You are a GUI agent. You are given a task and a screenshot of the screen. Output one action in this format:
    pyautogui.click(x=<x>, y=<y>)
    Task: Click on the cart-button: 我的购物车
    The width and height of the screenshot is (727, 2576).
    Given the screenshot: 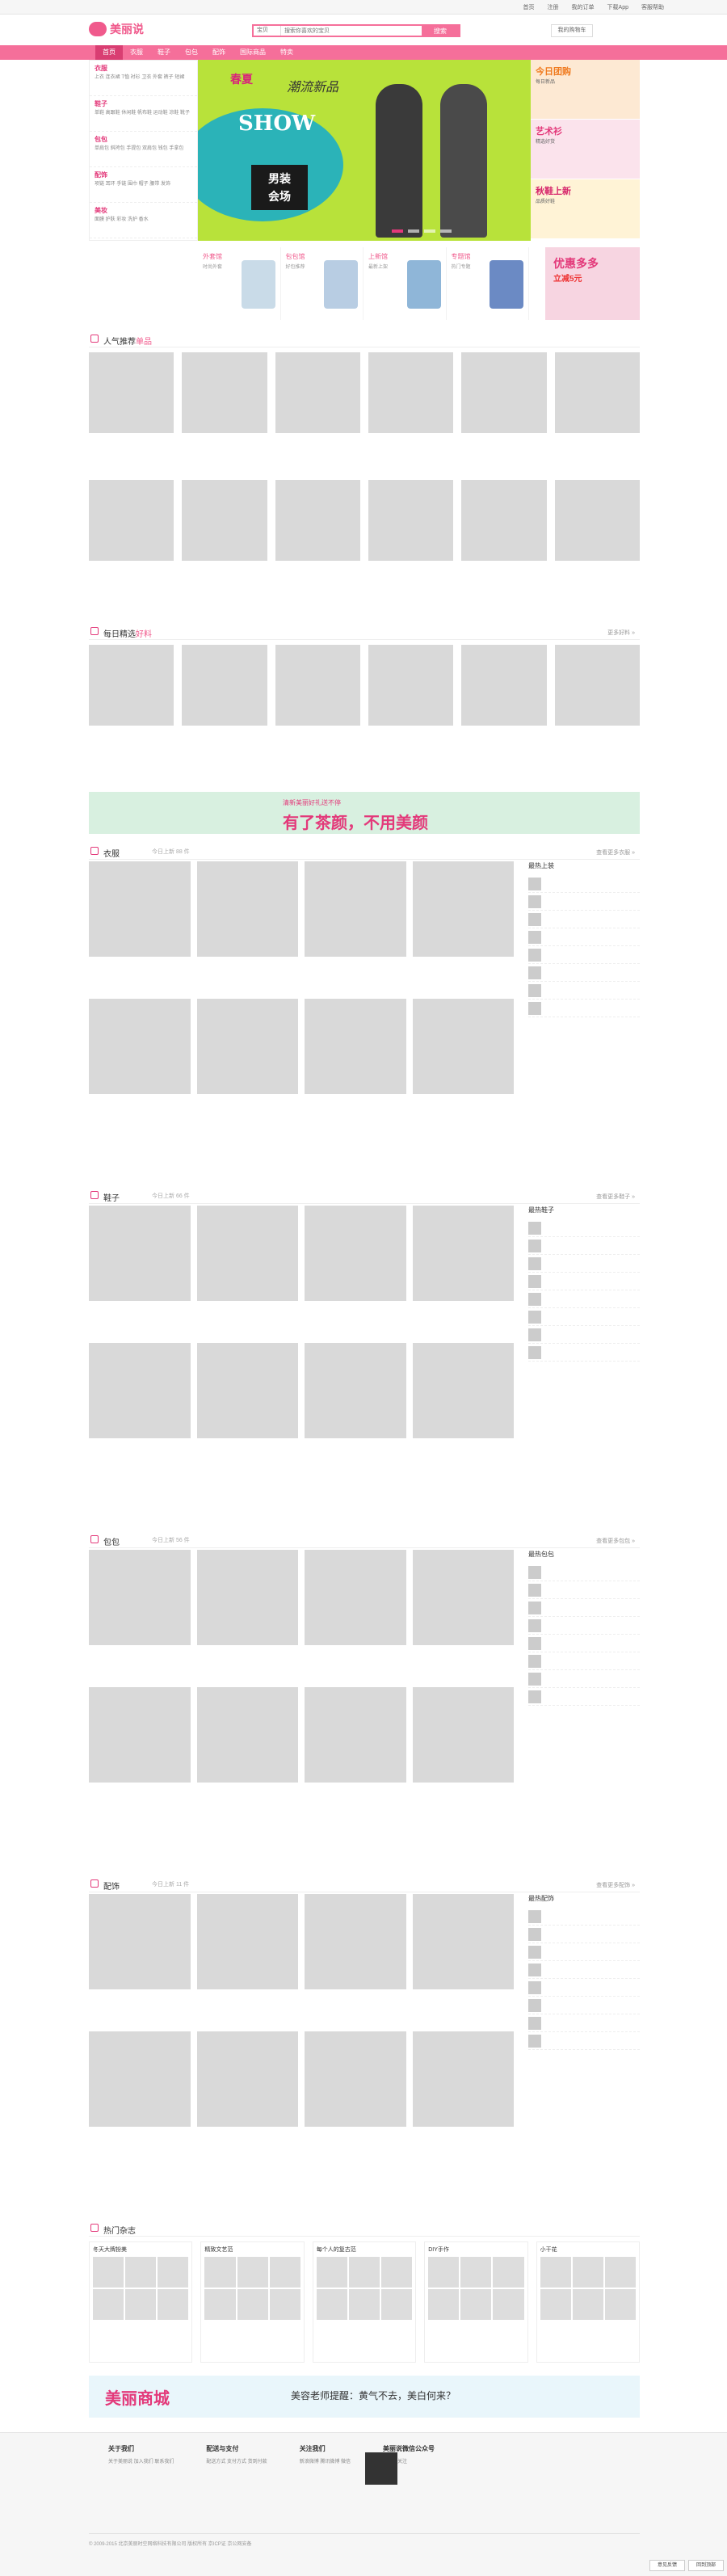 What is the action you would take?
    pyautogui.click(x=572, y=30)
    